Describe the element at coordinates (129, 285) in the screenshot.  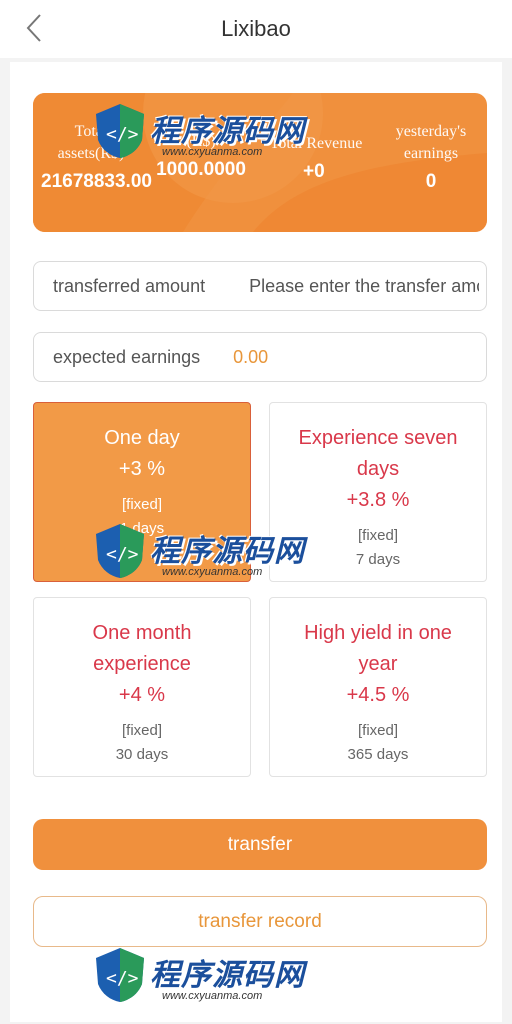
I see `transfer-amount-label: transferred amount` at that location.